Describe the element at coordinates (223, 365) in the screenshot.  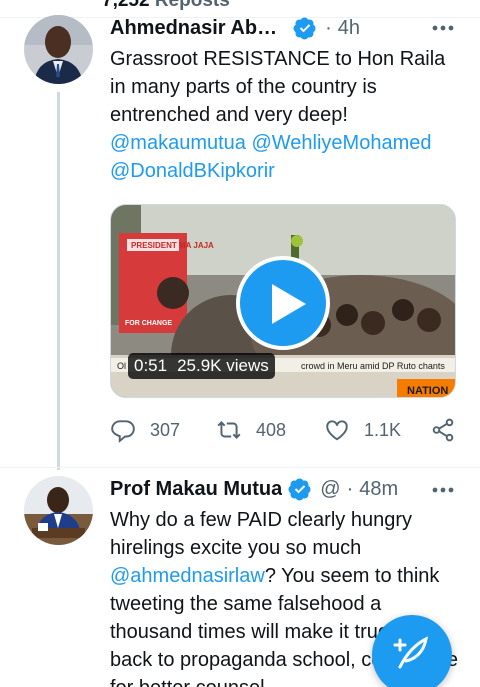
I see `video-views: 25.9K views` at that location.